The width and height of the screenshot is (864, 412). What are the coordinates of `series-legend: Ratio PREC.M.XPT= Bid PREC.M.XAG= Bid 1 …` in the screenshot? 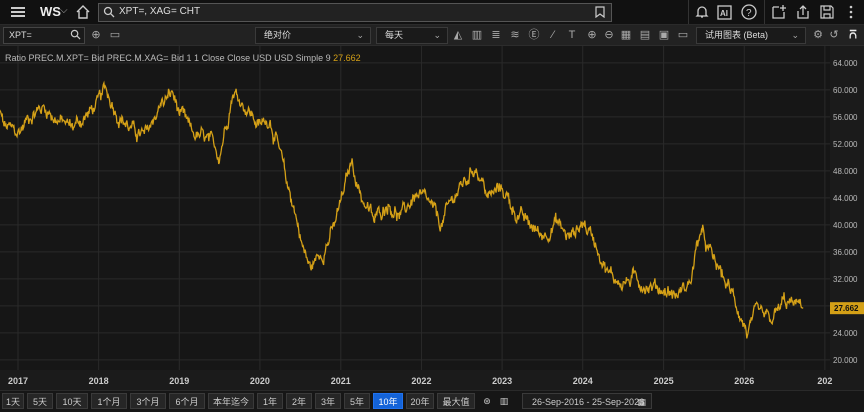 It's located at (183, 58).